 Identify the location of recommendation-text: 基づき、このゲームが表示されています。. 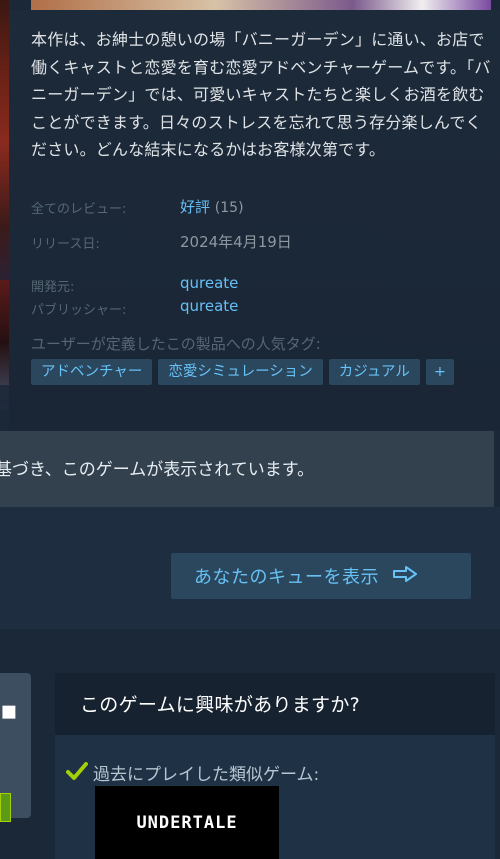
(157, 470).